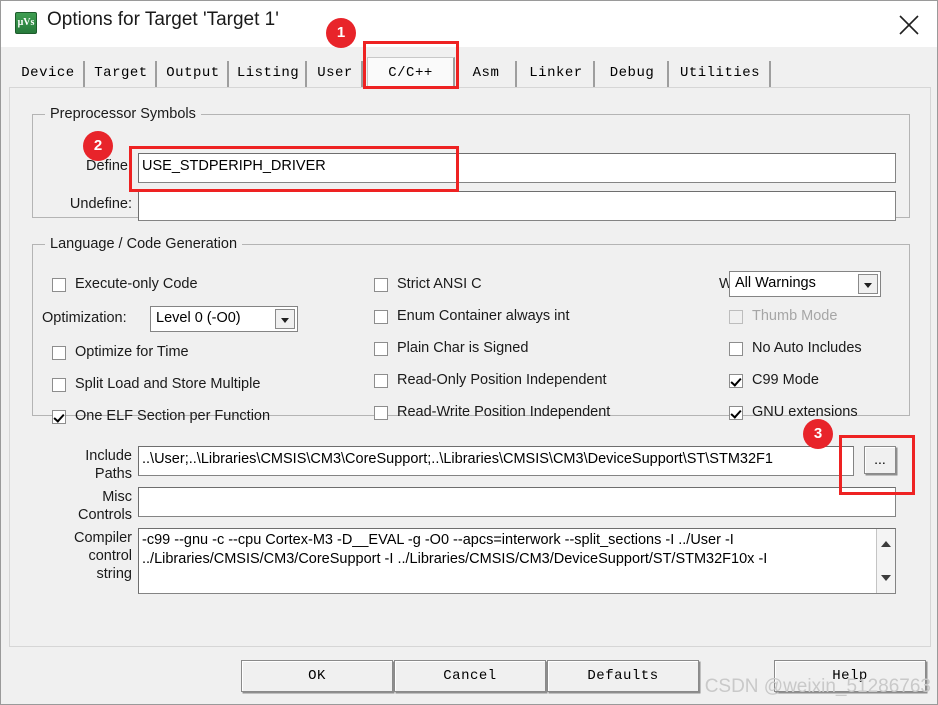 The image size is (938, 705). What do you see at coordinates (110, 556) in the screenshot?
I see `compiler-control-string-label-line2: control` at bounding box center [110, 556].